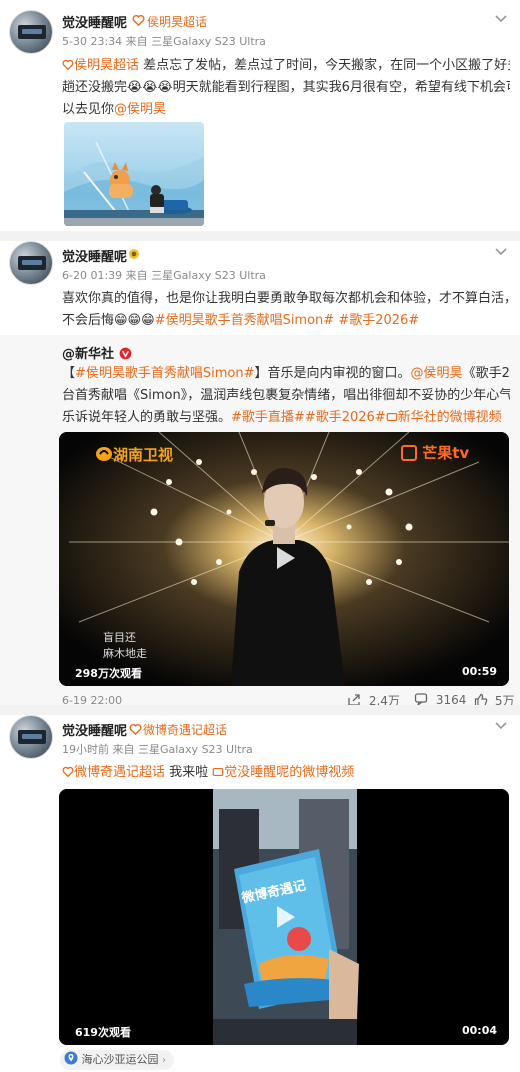 The height and width of the screenshot is (1072, 520). I want to click on text-segment: 】音乐是向内审视的窗口。, so click(332, 373).